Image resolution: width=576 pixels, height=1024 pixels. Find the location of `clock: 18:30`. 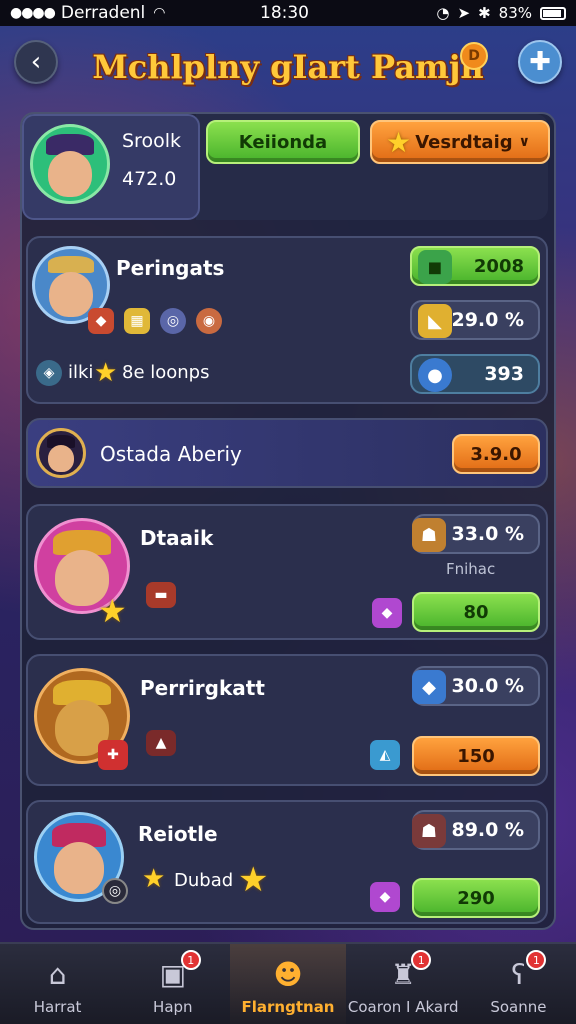

clock: 18:30 is located at coordinates (284, 13).